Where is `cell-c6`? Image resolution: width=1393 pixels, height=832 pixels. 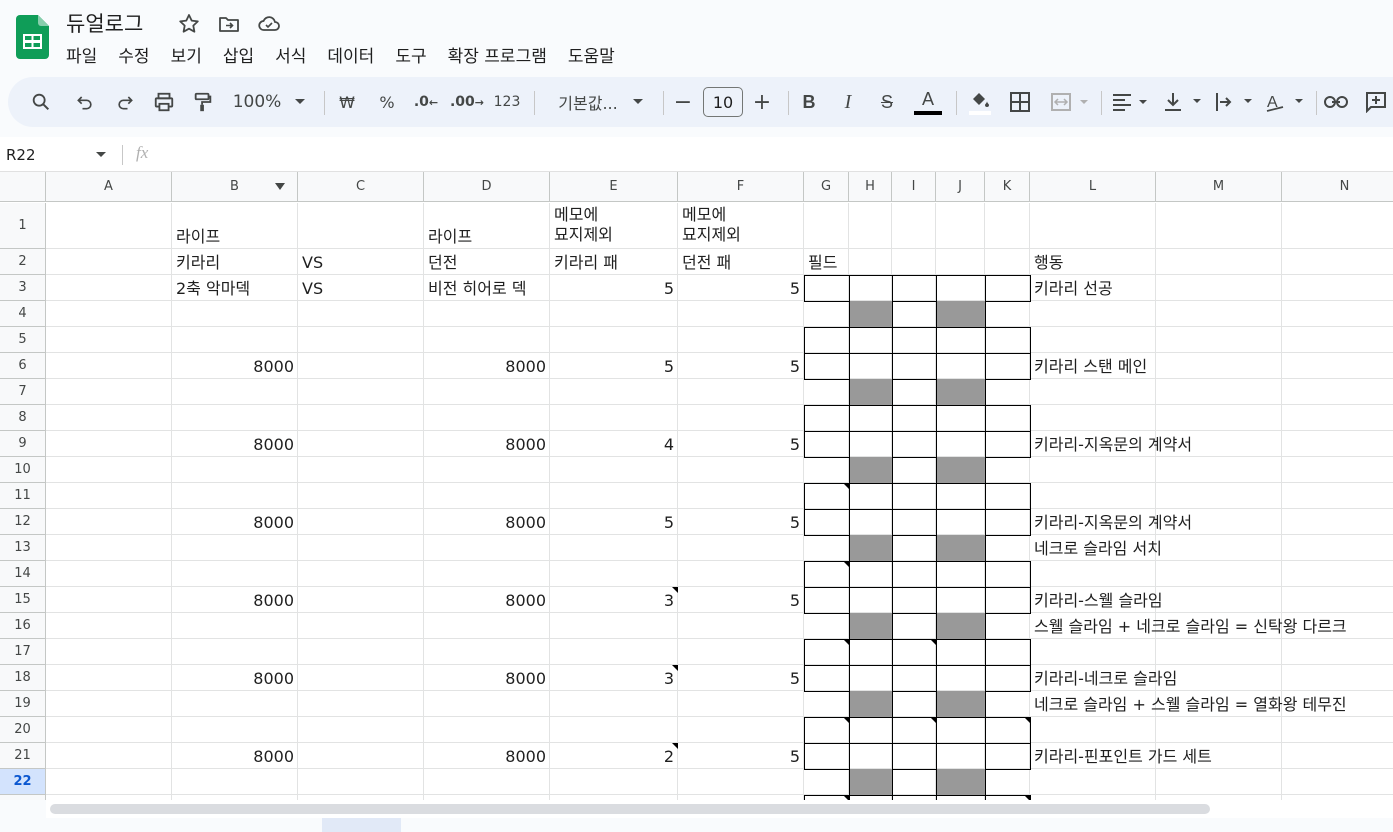
cell-c6 is located at coordinates (361, 366).